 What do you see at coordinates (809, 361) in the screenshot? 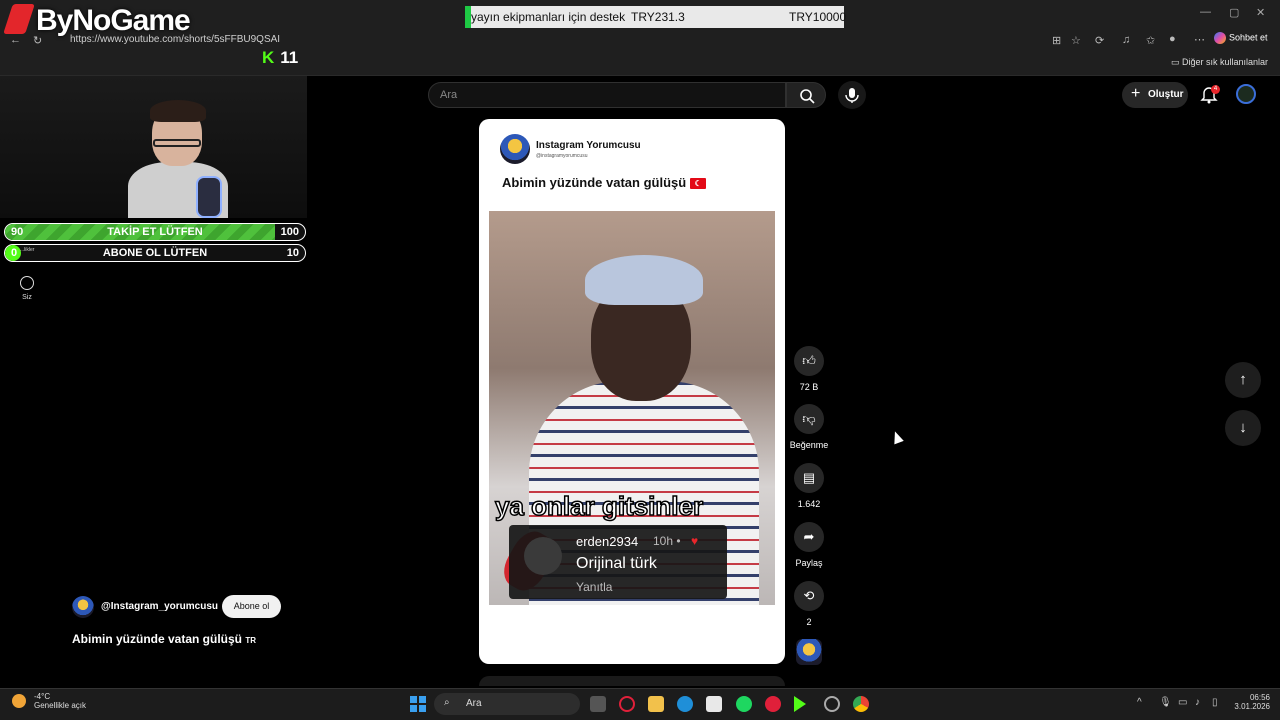
I see `thumbs-up-icon: 👍︎` at bounding box center [809, 361].